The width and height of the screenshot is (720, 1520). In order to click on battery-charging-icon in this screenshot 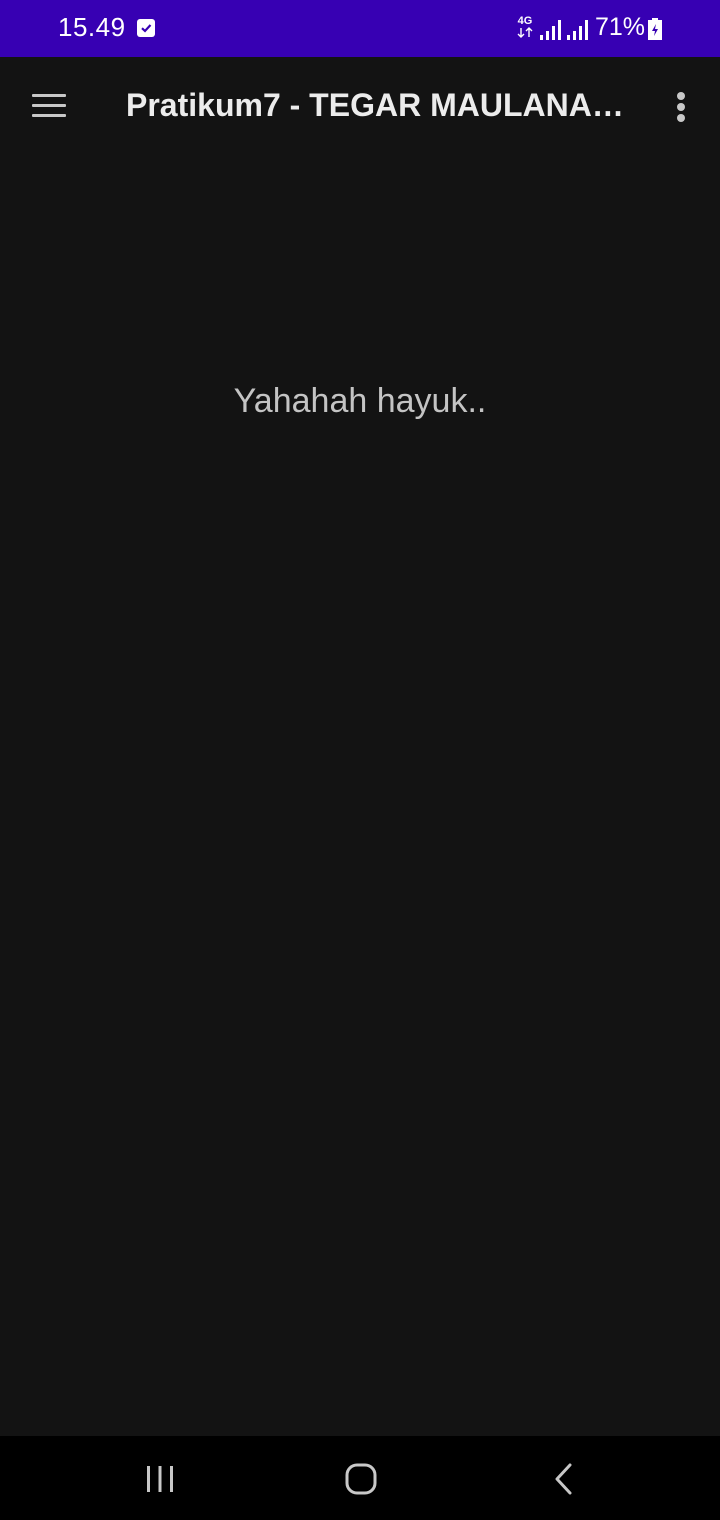, I will do `click(655, 29)`.